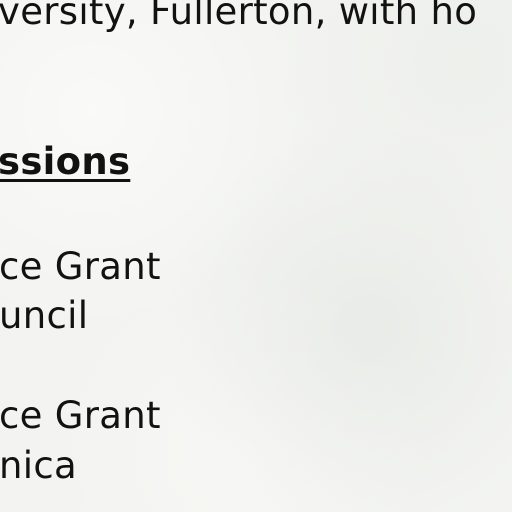 The width and height of the screenshot is (512, 512). Describe the element at coordinates (80, 266) in the screenshot. I see `entry-1-line-1: ce Grant` at that location.